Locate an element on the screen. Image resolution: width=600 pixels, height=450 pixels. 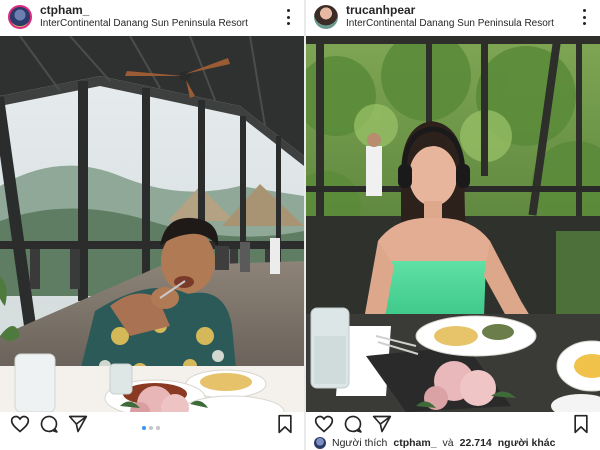
carousel-dot-active is located at coordinates (144, 428).